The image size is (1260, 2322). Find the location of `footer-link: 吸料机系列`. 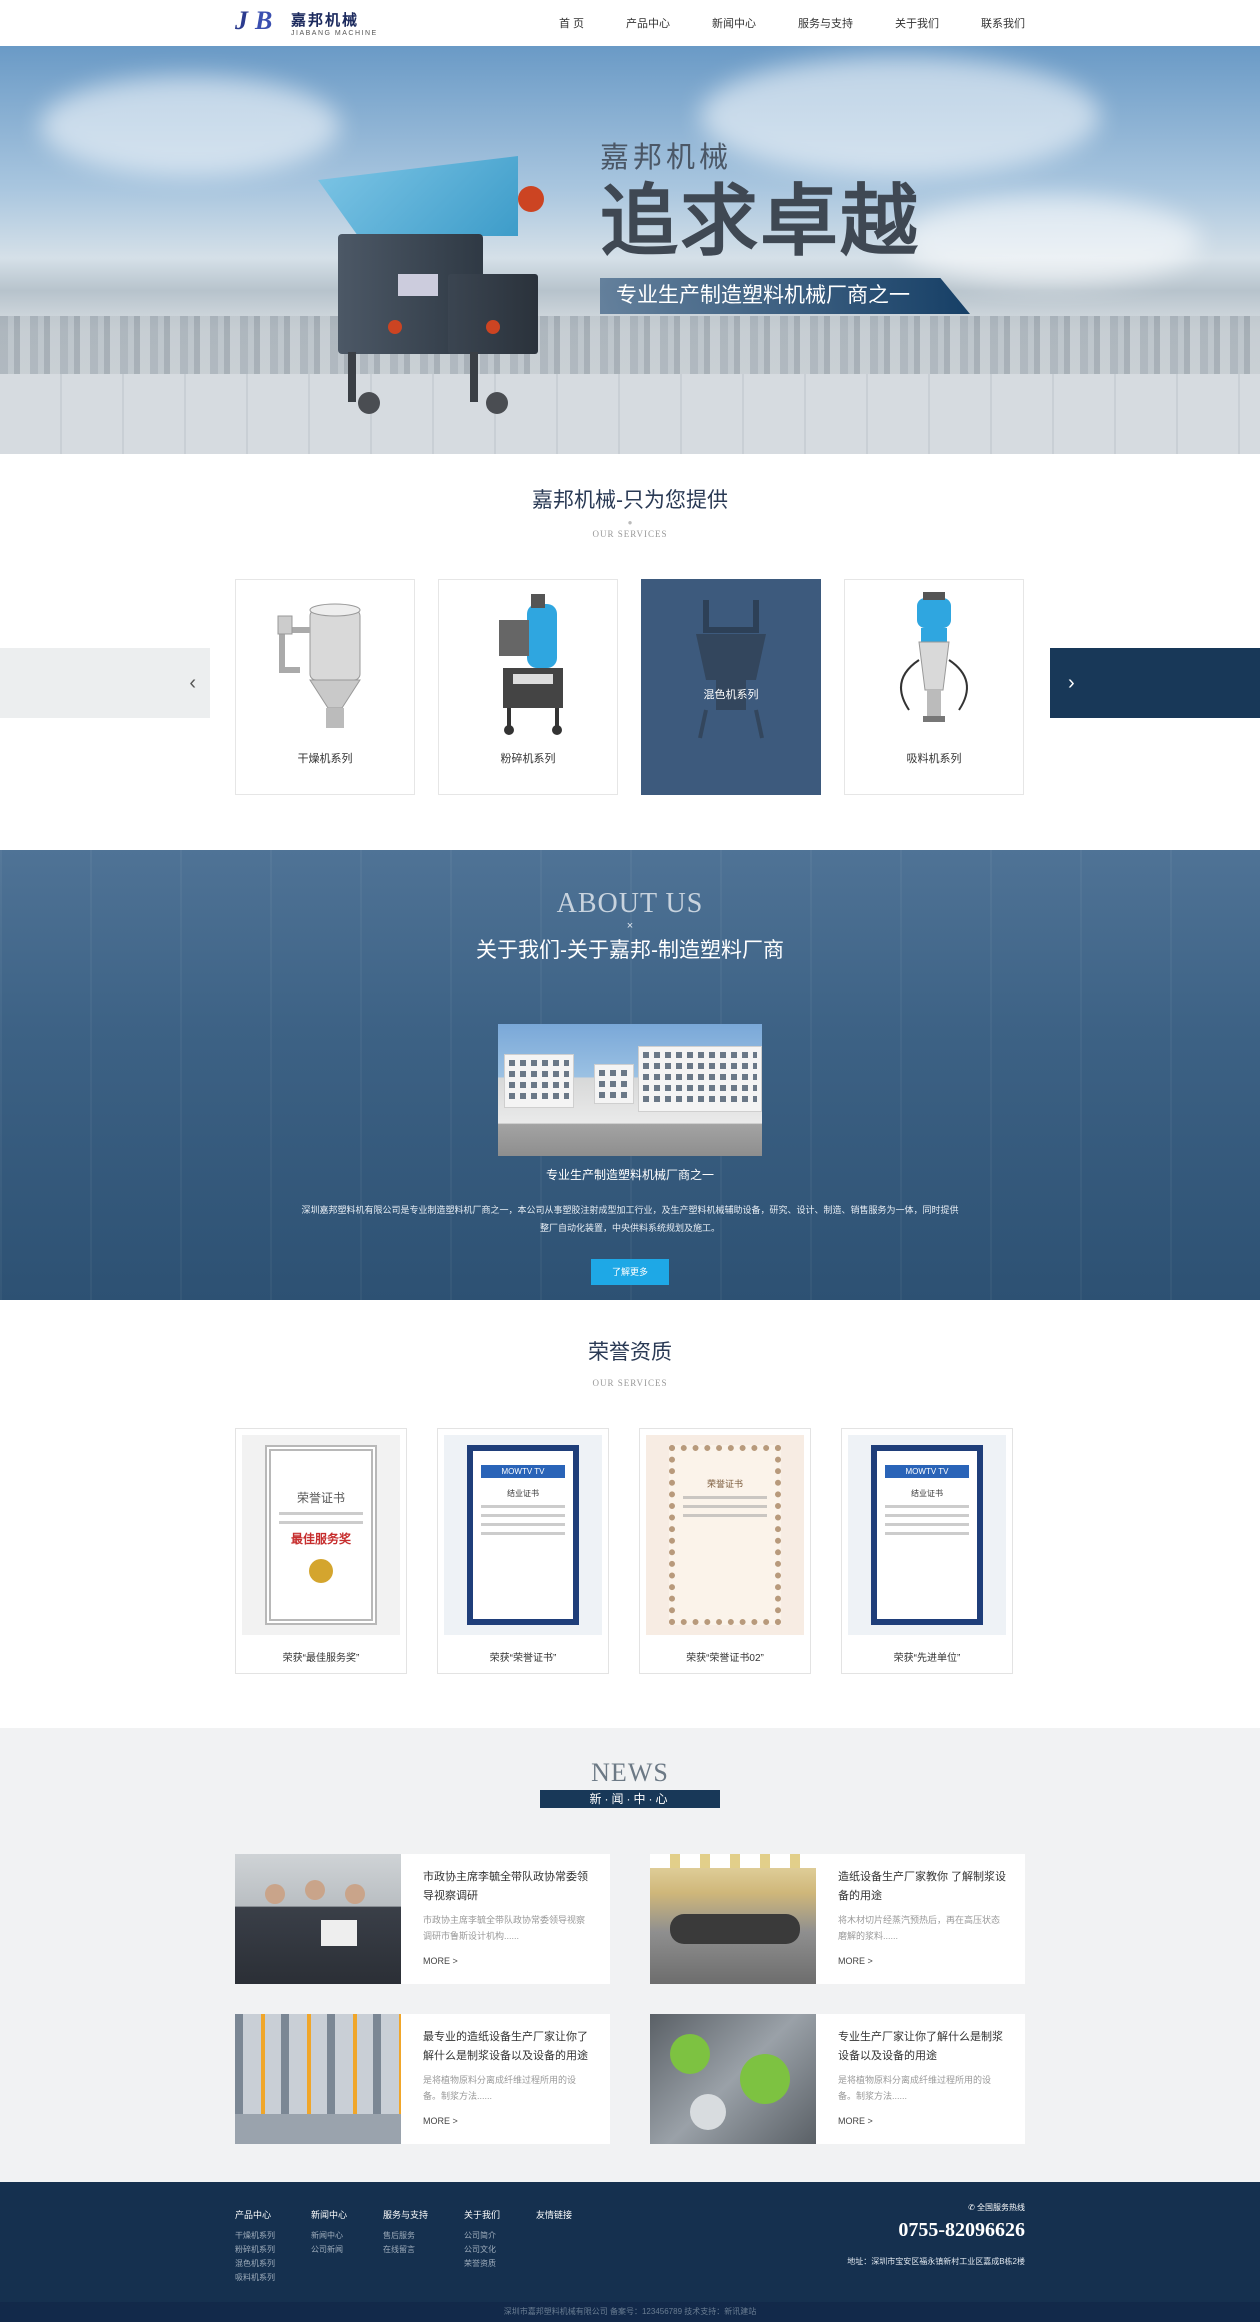

footer-link: 吸料机系列 is located at coordinates (255, 2278).